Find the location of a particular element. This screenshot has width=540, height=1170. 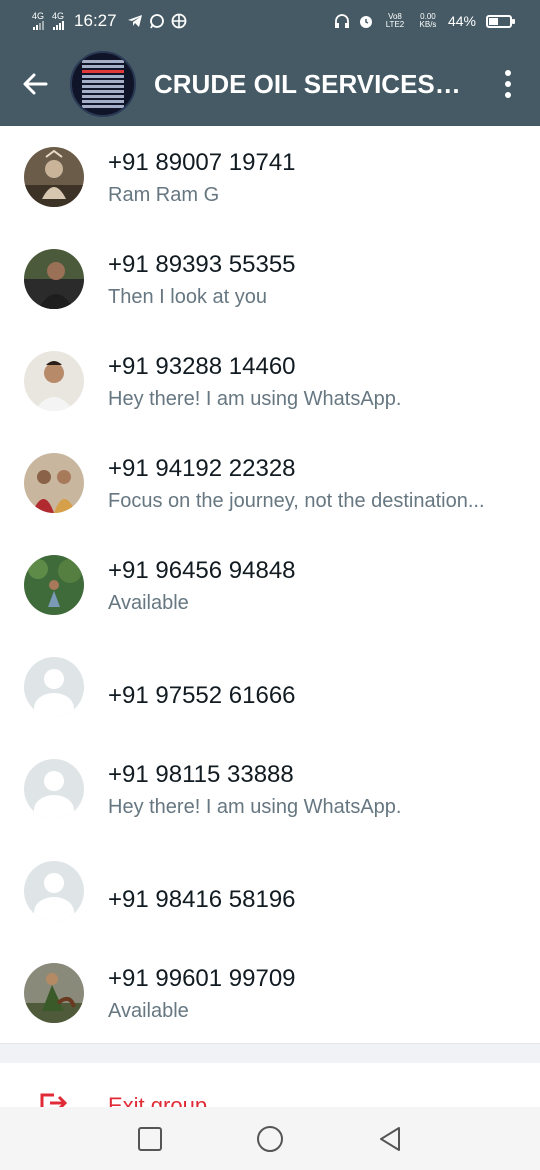

participant-row: +91 96456 94848 Available is located at coordinates (270, 585).